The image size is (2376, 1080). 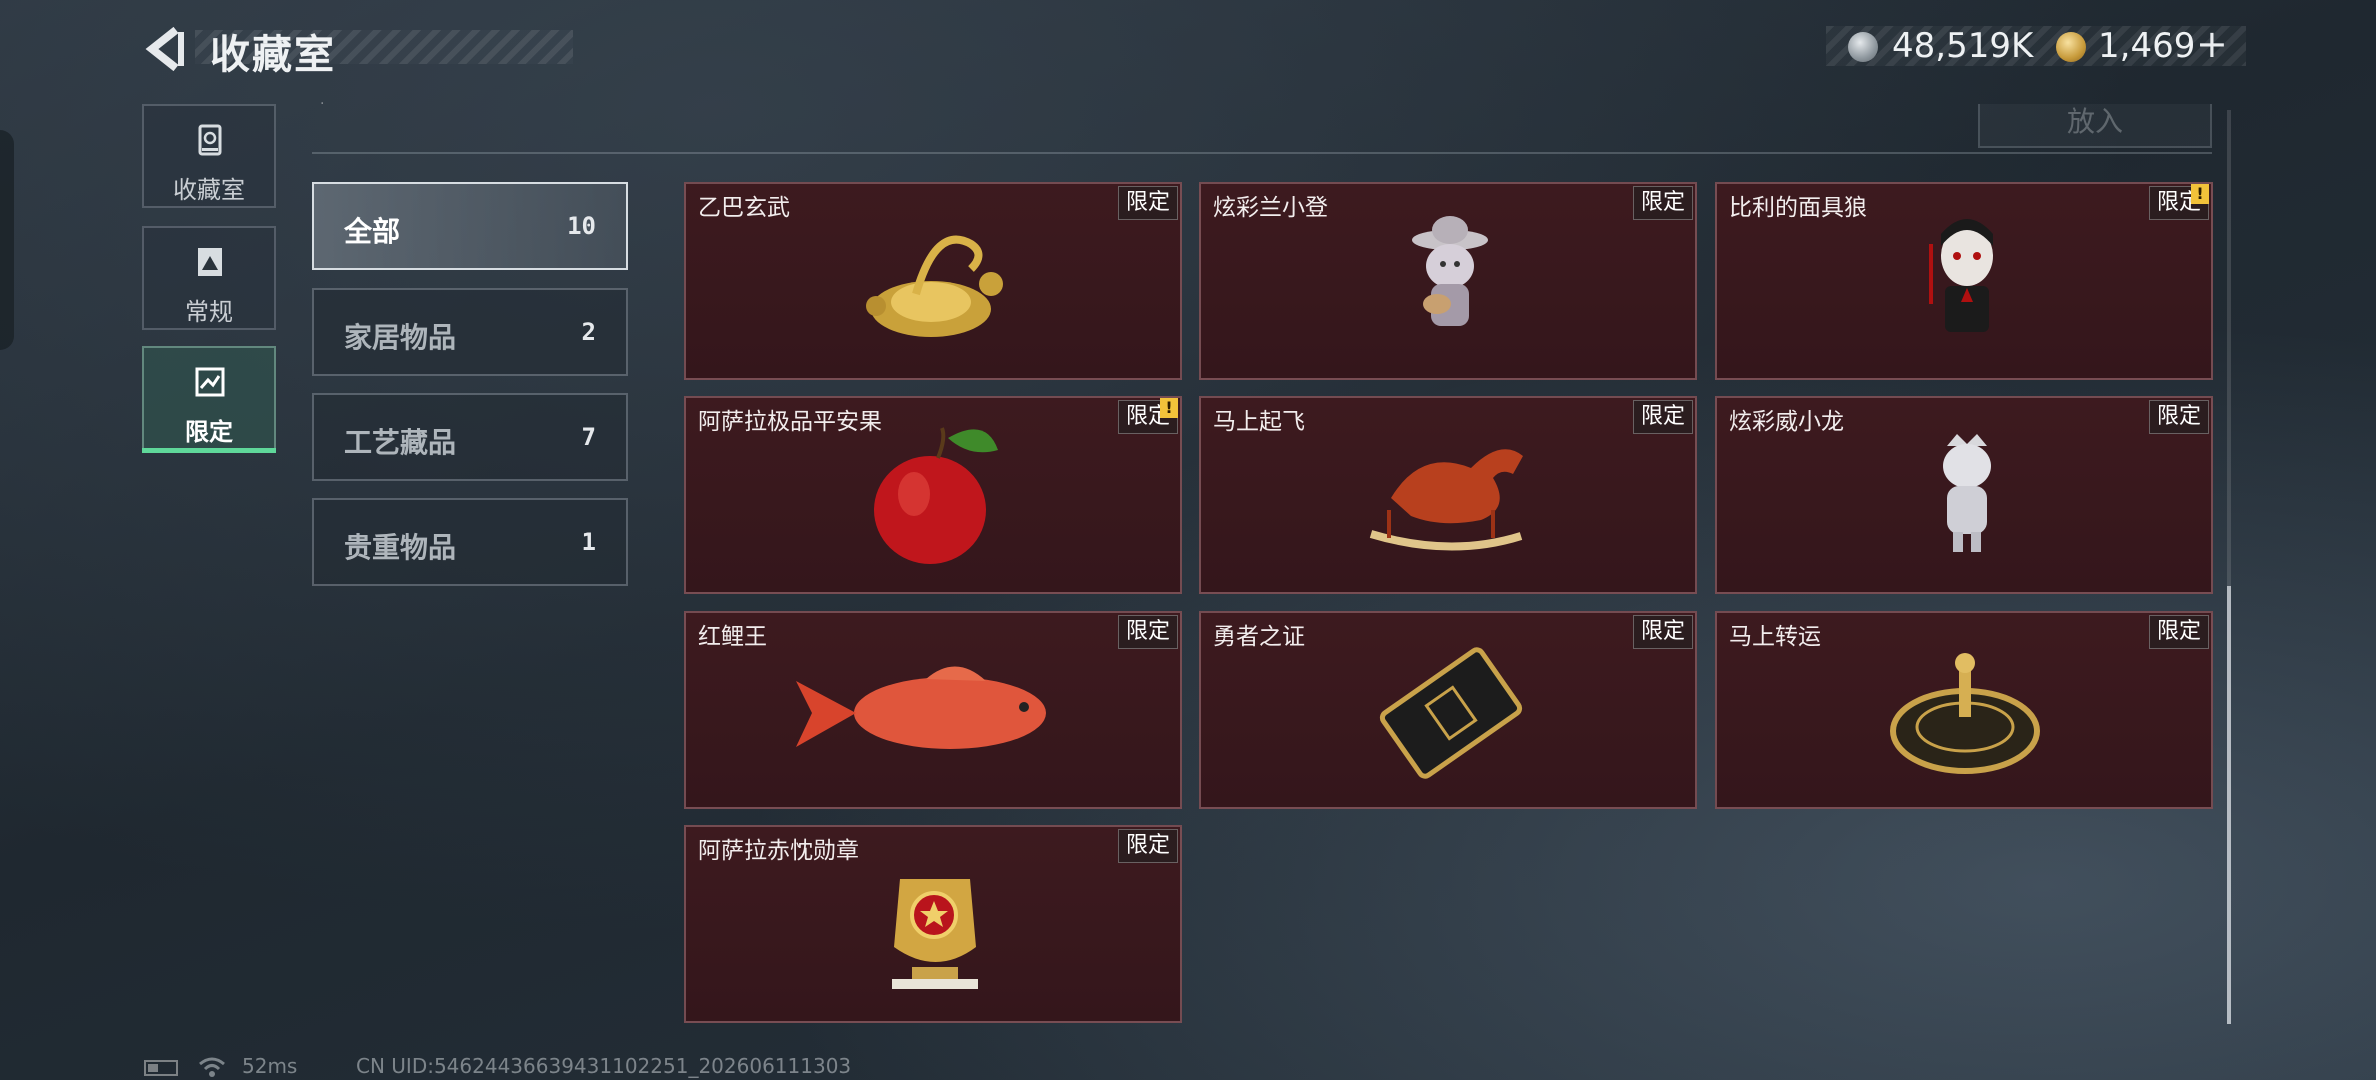 What do you see at coordinates (209, 432) in the screenshot?
I see `nav-limited-label: 限定` at bounding box center [209, 432].